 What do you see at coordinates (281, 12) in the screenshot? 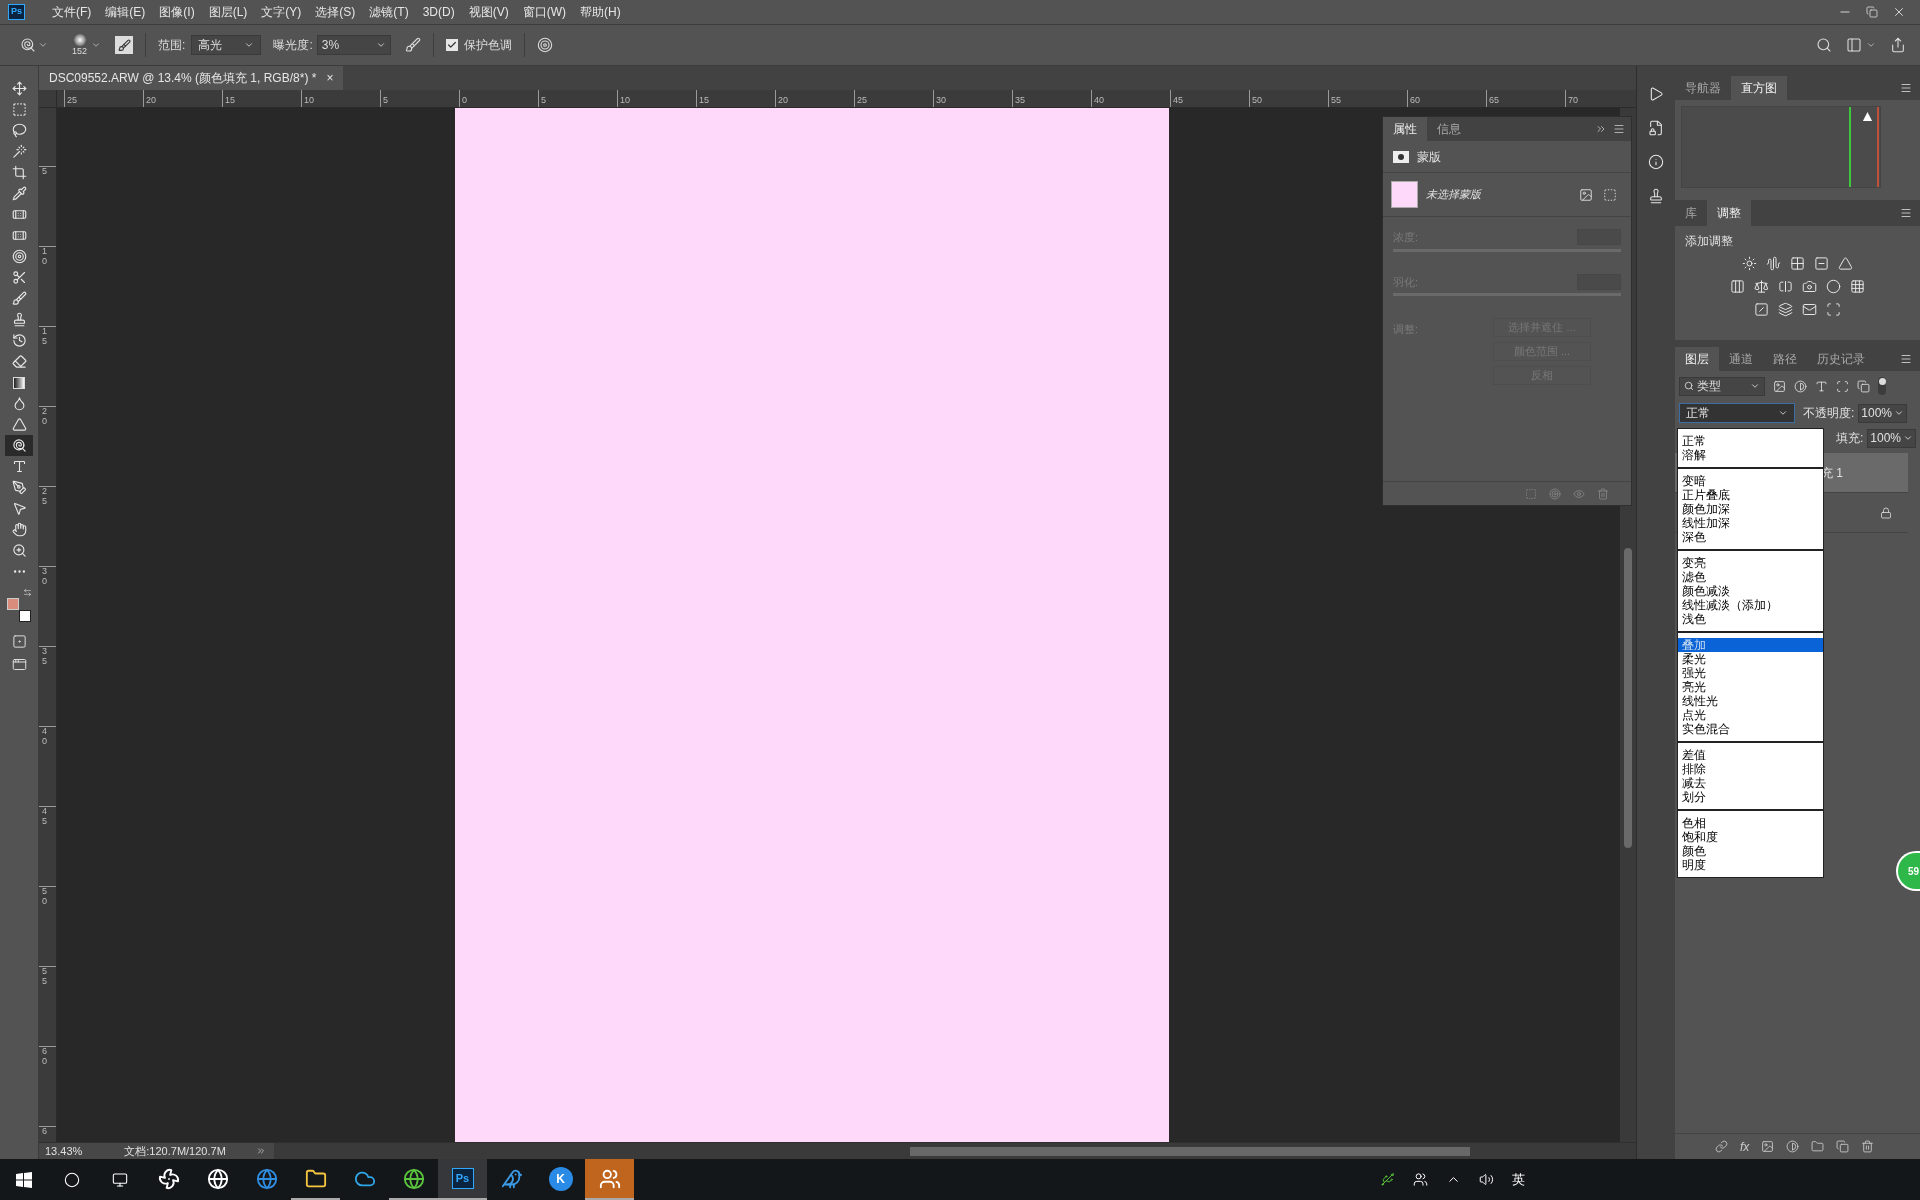
I see `menu-item: 文字(Y)` at bounding box center [281, 12].